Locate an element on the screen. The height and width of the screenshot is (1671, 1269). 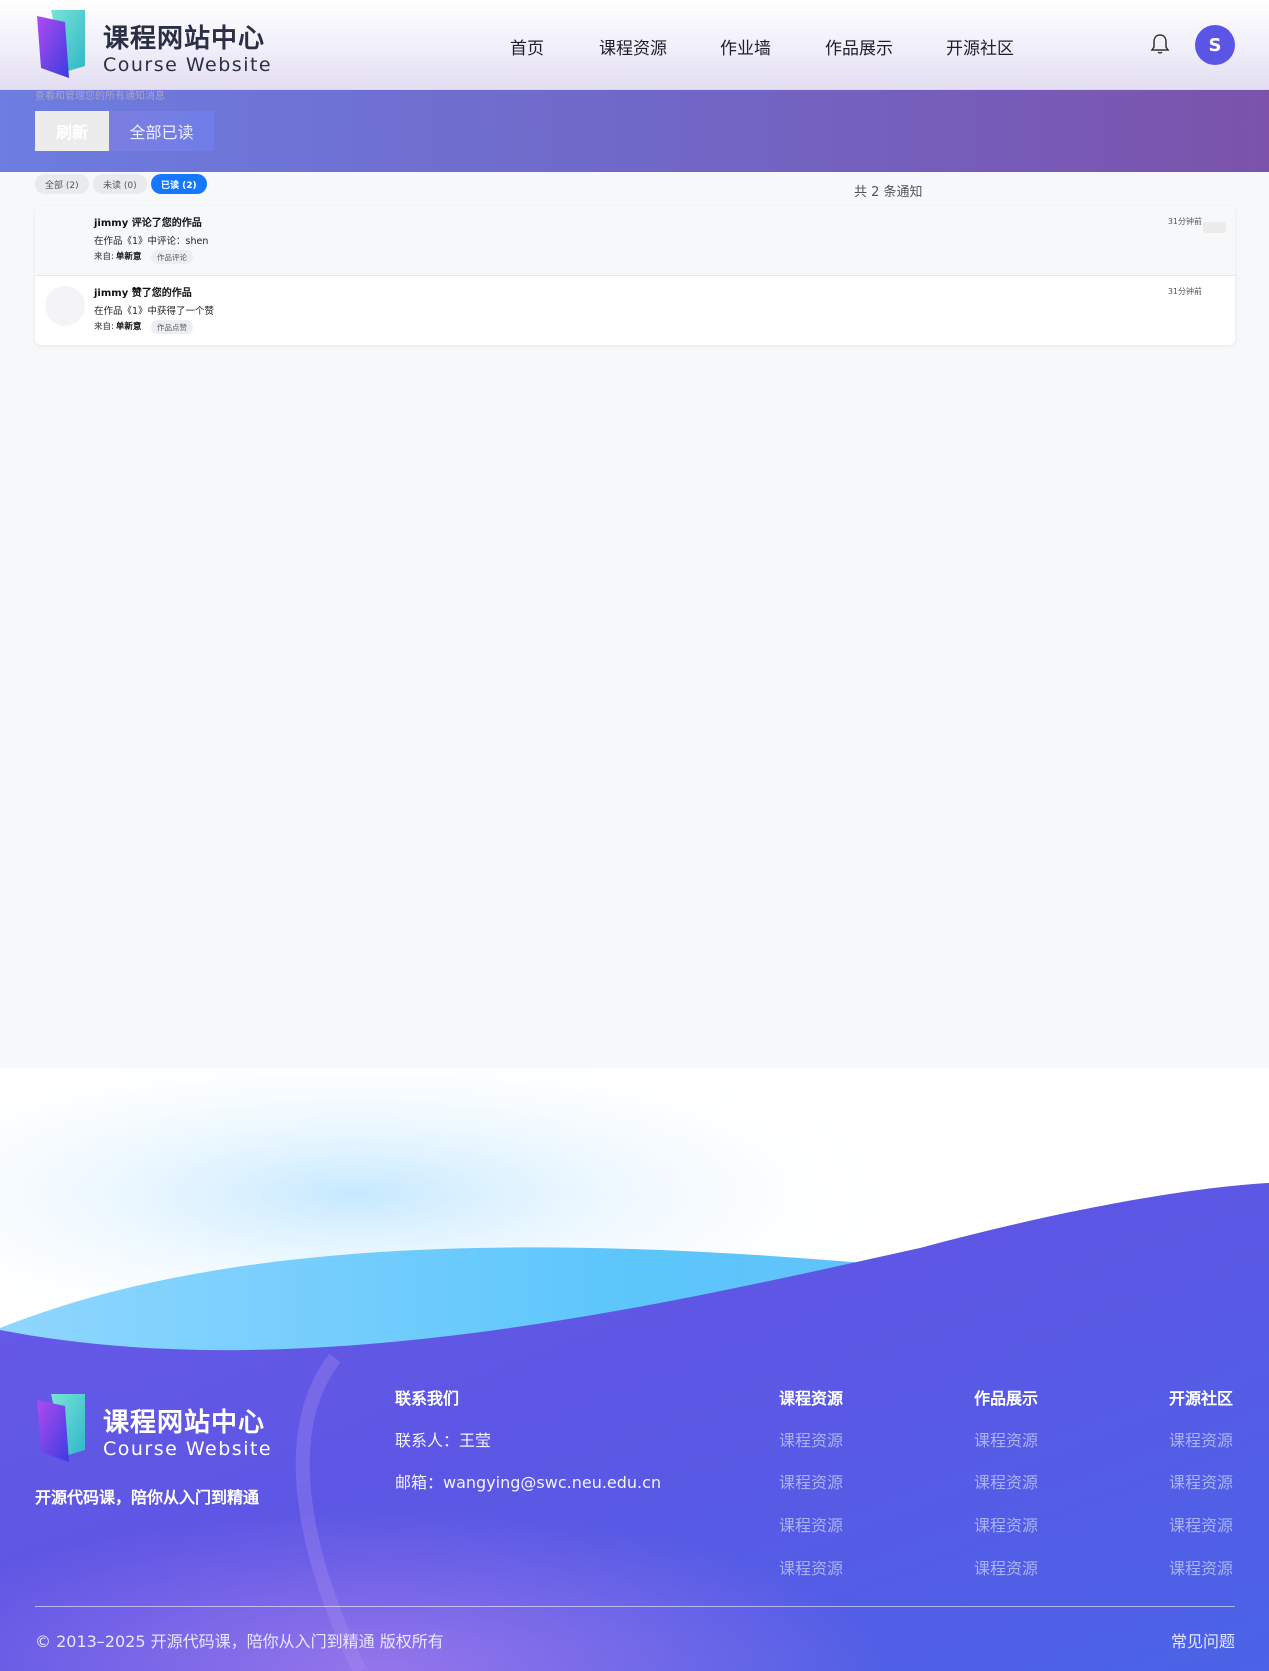
footer-slogan: 开源代码课，陪你从入门到精通 is located at coordinates (147, 1497).